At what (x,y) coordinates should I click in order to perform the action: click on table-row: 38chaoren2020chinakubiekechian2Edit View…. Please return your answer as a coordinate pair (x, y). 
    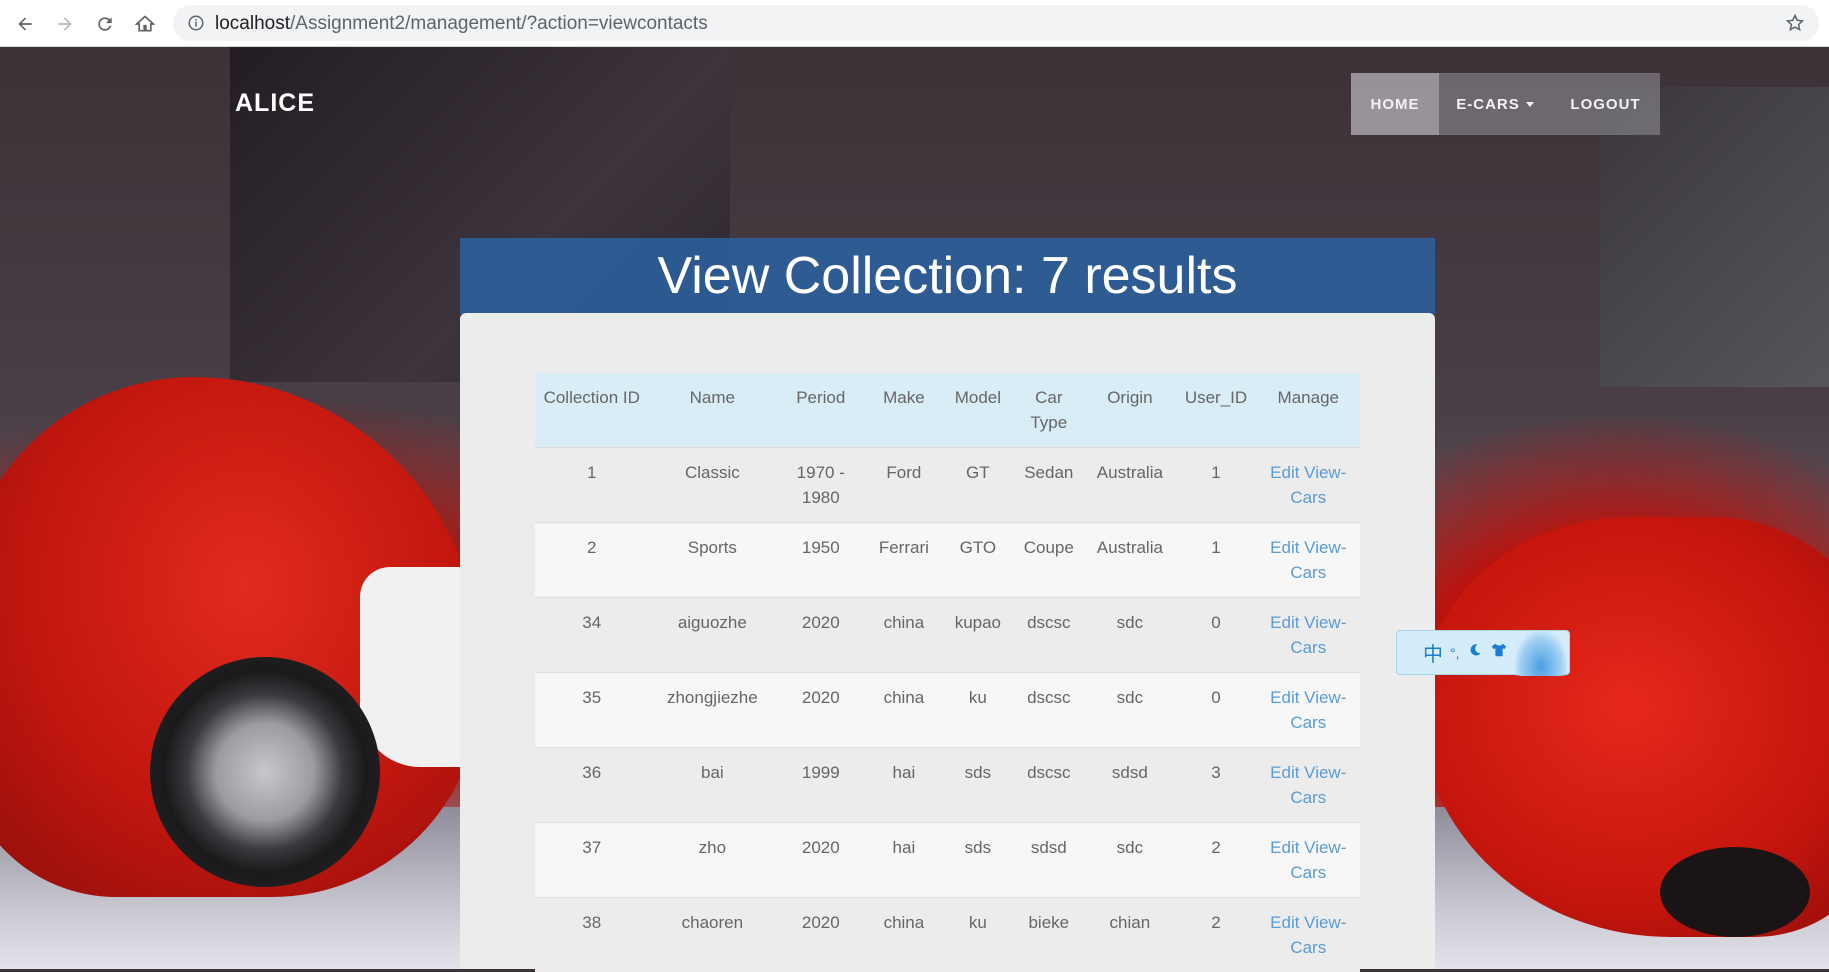
    Looking at the image, I should click on (947, 935).